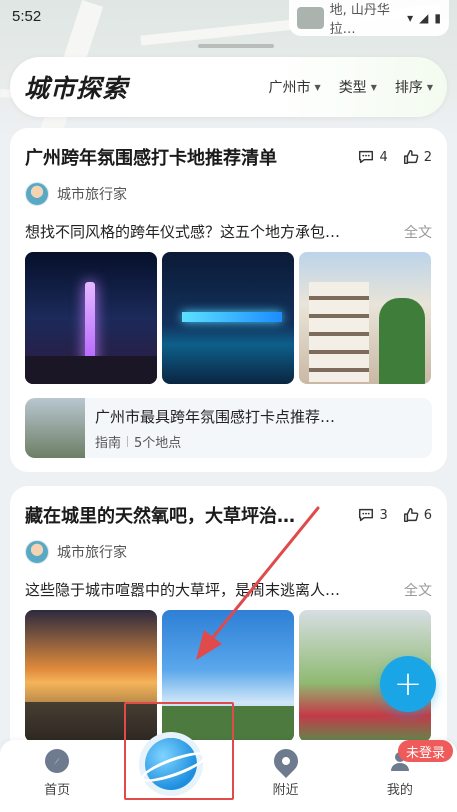  What do you see at coordinates (179, 751) in the screenshot?
I see `annotation-highlight-box` at bounding box center [179, 751].